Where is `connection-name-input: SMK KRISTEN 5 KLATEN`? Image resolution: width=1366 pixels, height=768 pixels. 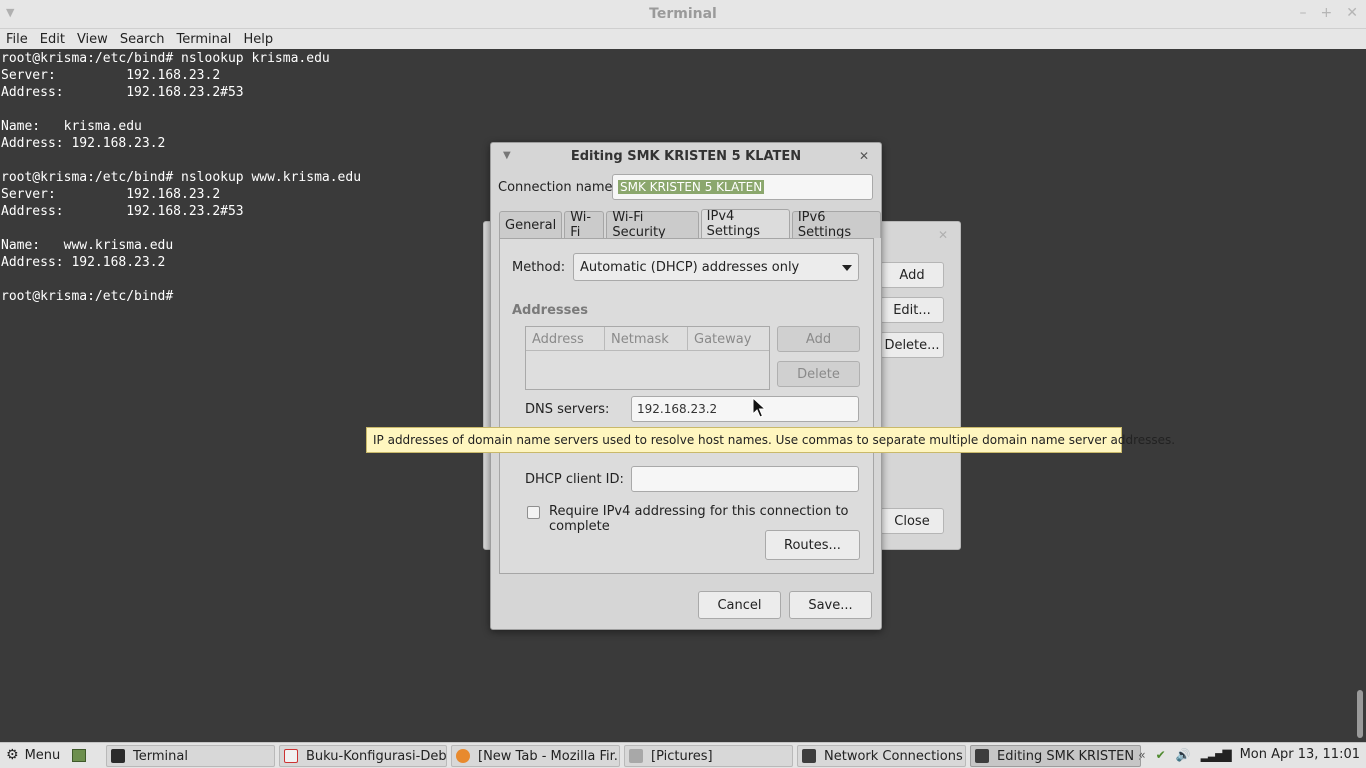
connection-name-input: SMK KRISTEN 5 KLATEN is located at coordinates (742, 187).